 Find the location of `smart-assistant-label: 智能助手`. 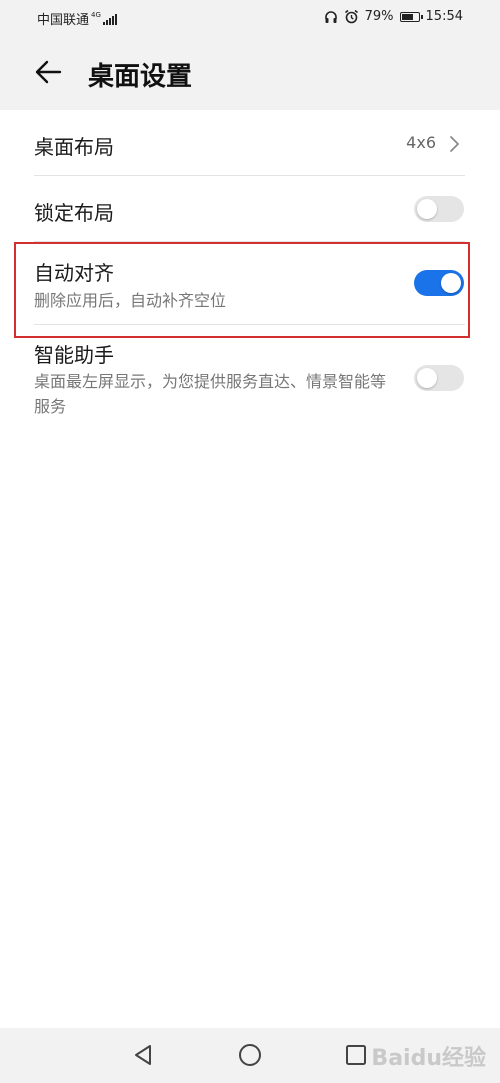

smart-assistant-label: 智能助手 is located at coordinates (74, 355).